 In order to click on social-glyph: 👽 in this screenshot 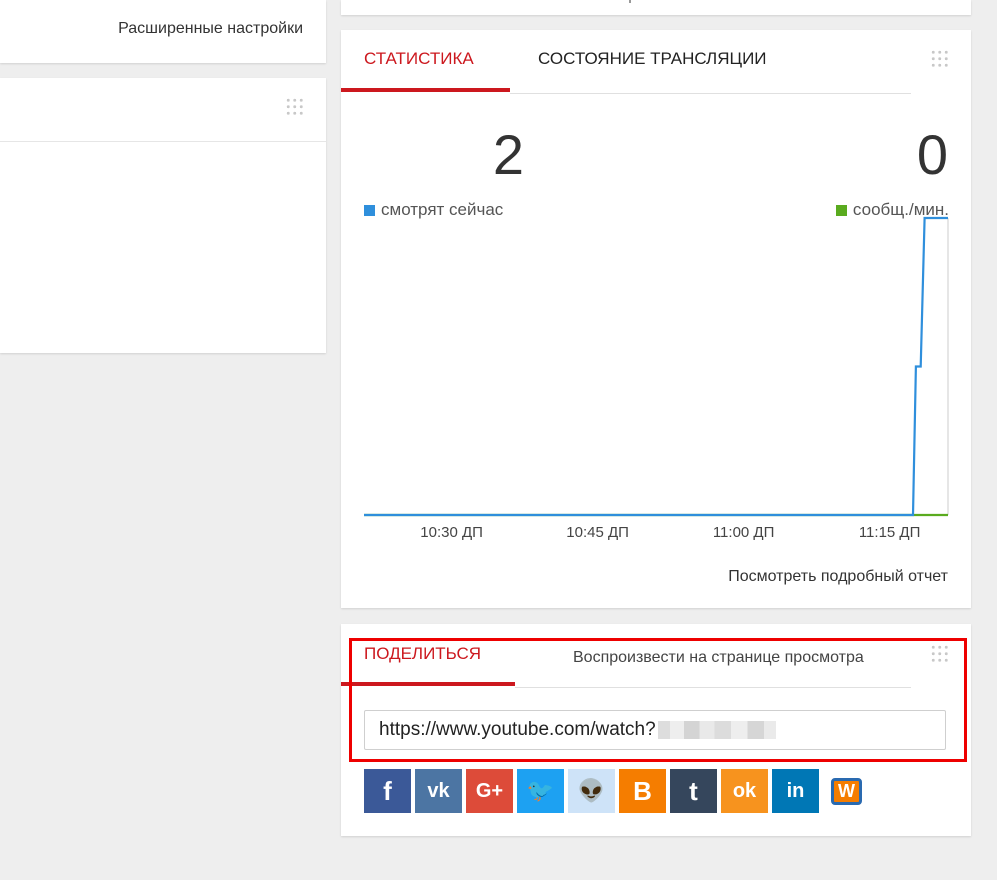, I will do `click(591, 790)`.